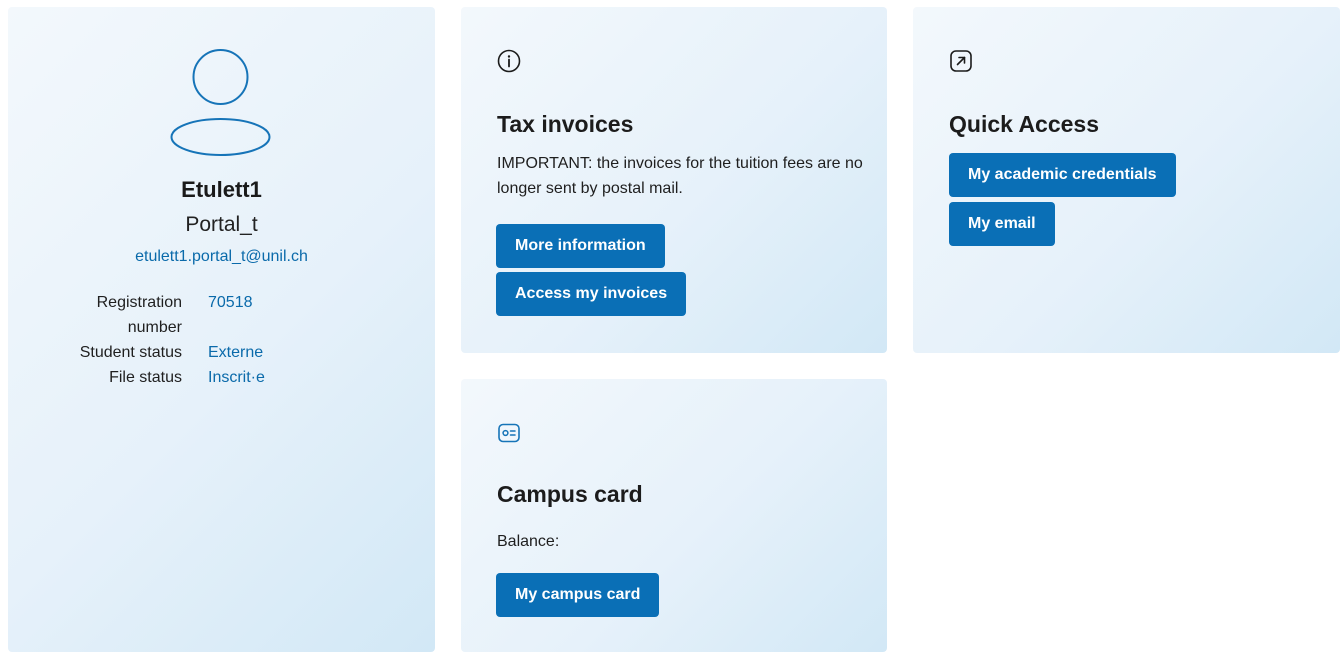 Image resolution: width=1343 pixels, height=652 pixels. Describe the element at coordinates (1002, 224) in the screenshot. I see `my-email-button: My email` at that location.